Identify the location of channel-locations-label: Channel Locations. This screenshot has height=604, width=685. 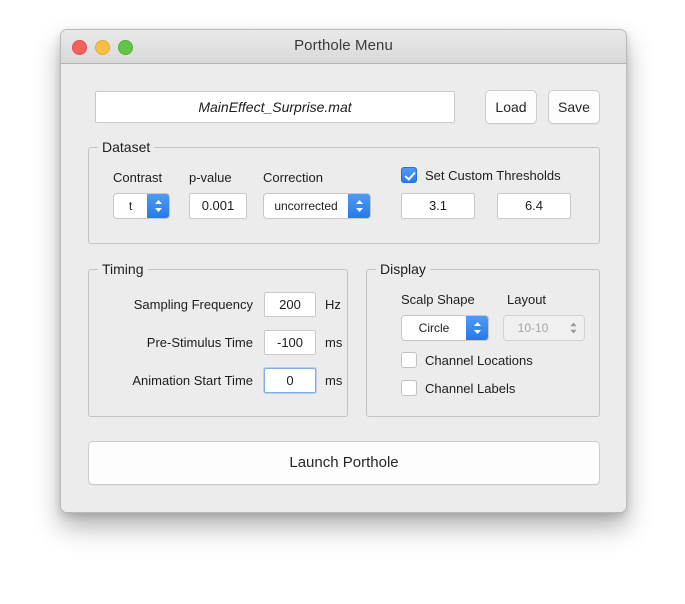
(479, 360).